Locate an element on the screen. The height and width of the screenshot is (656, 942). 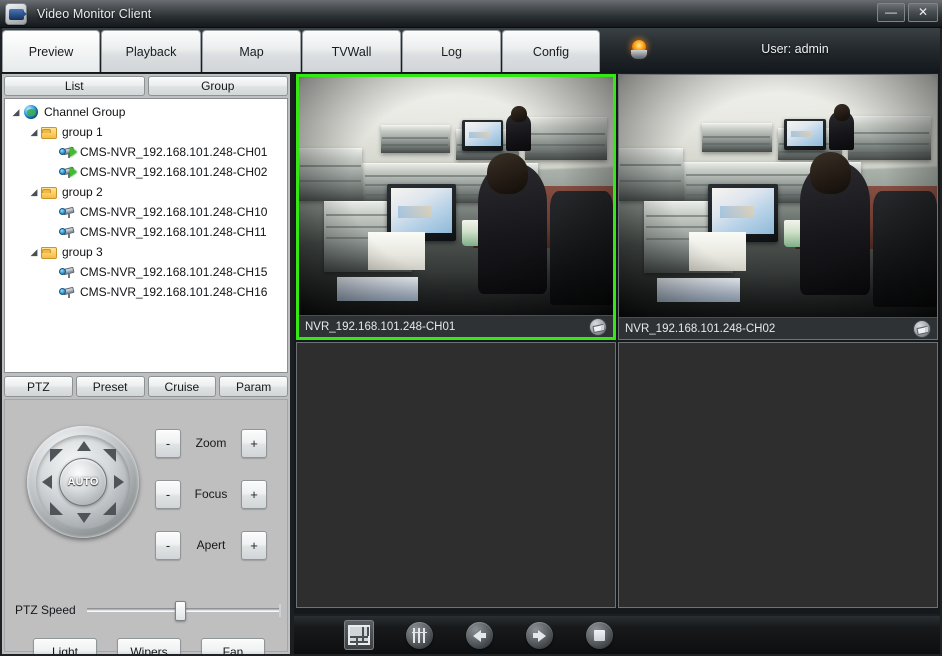
video-cell-2: NVR_192.168.101.248-CH02 is located at coordinates (778, 207).